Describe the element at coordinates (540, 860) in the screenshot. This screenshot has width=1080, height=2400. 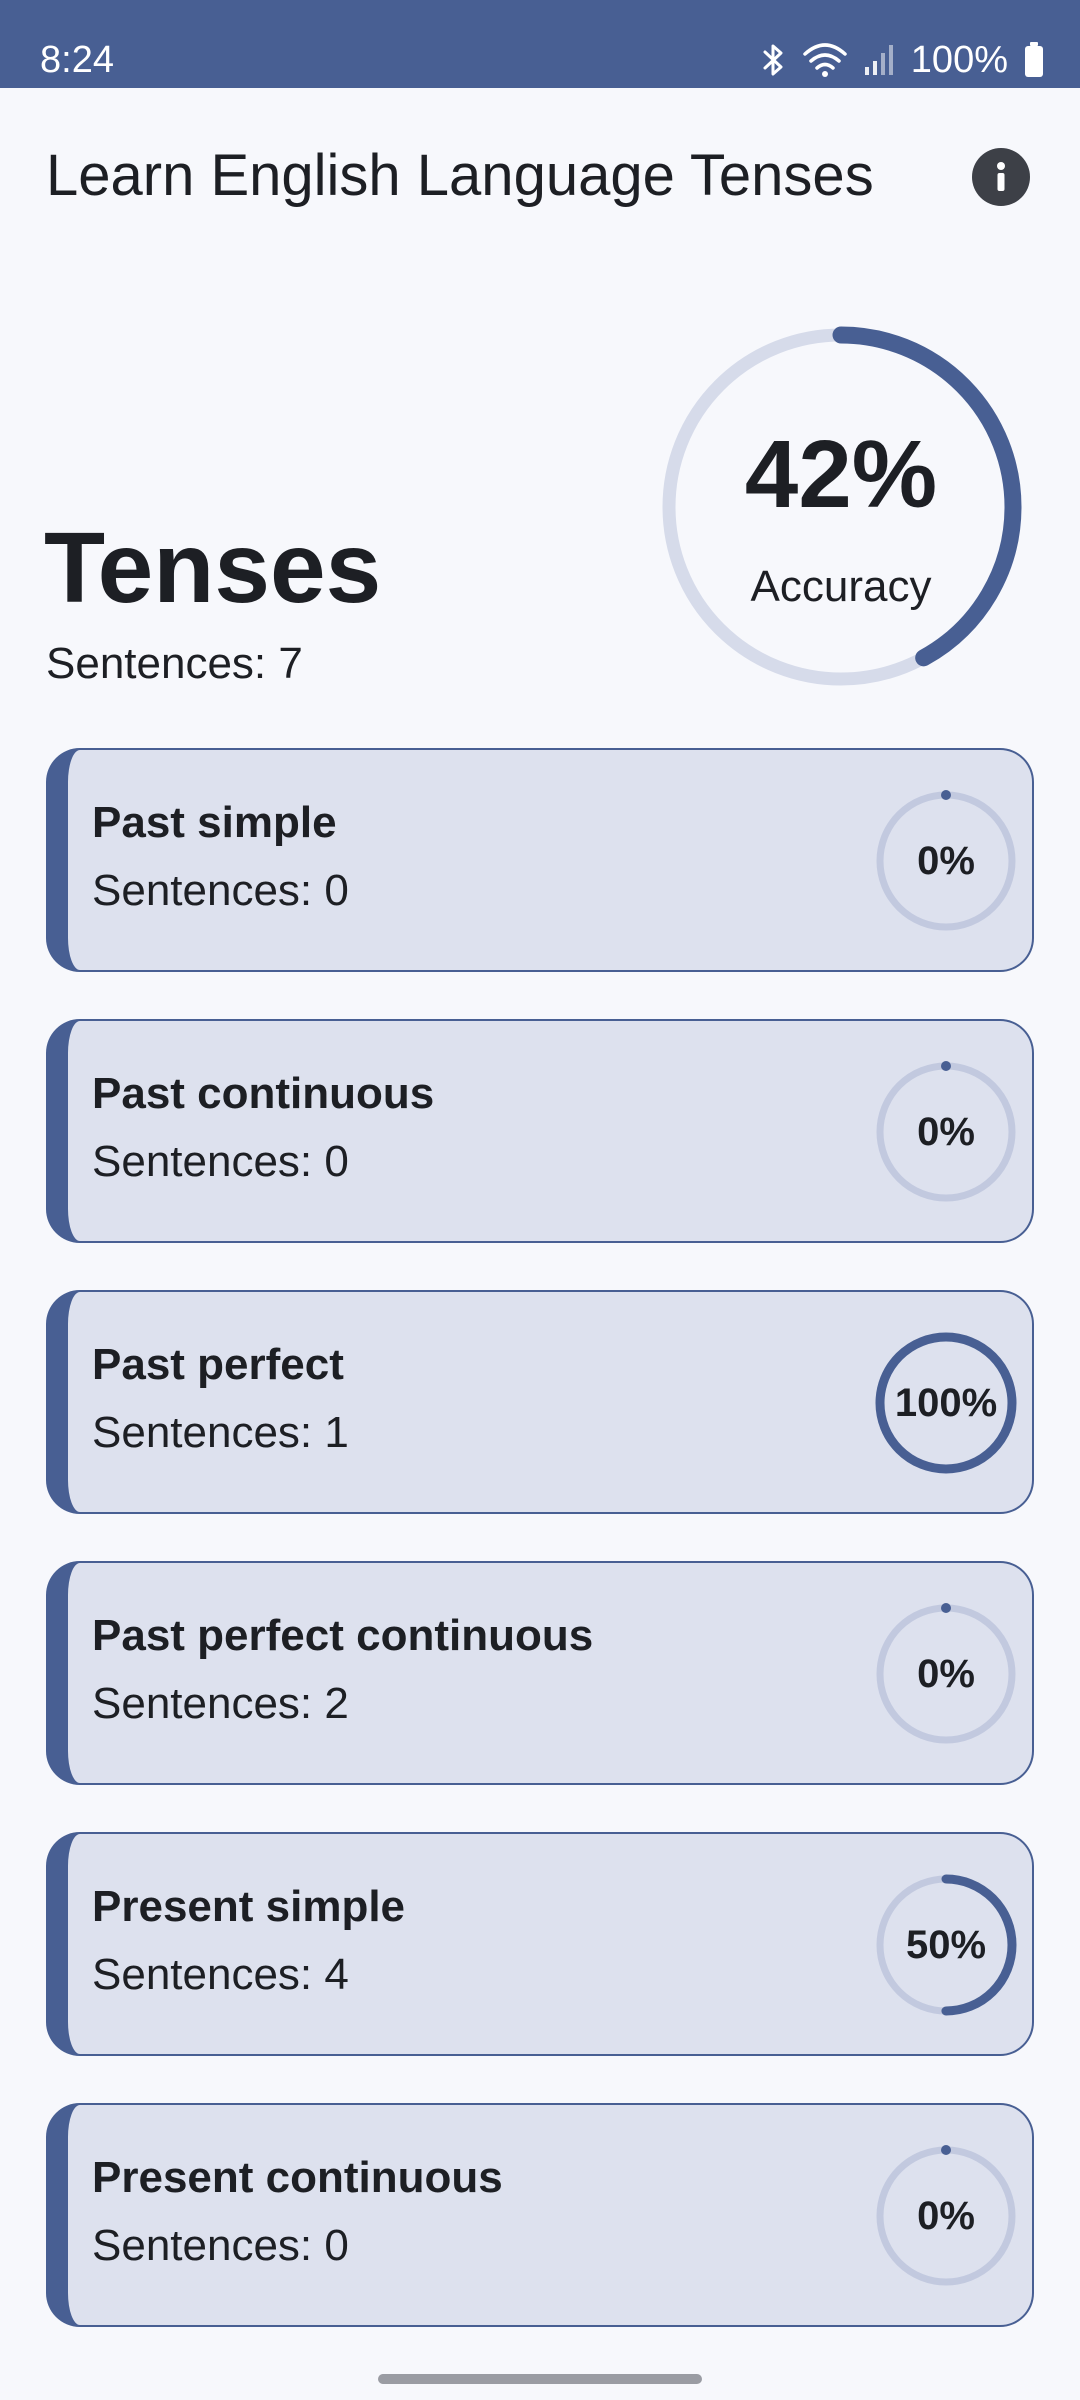
I see `tense-card: Past simple Sentences: 0 0%` at that location.